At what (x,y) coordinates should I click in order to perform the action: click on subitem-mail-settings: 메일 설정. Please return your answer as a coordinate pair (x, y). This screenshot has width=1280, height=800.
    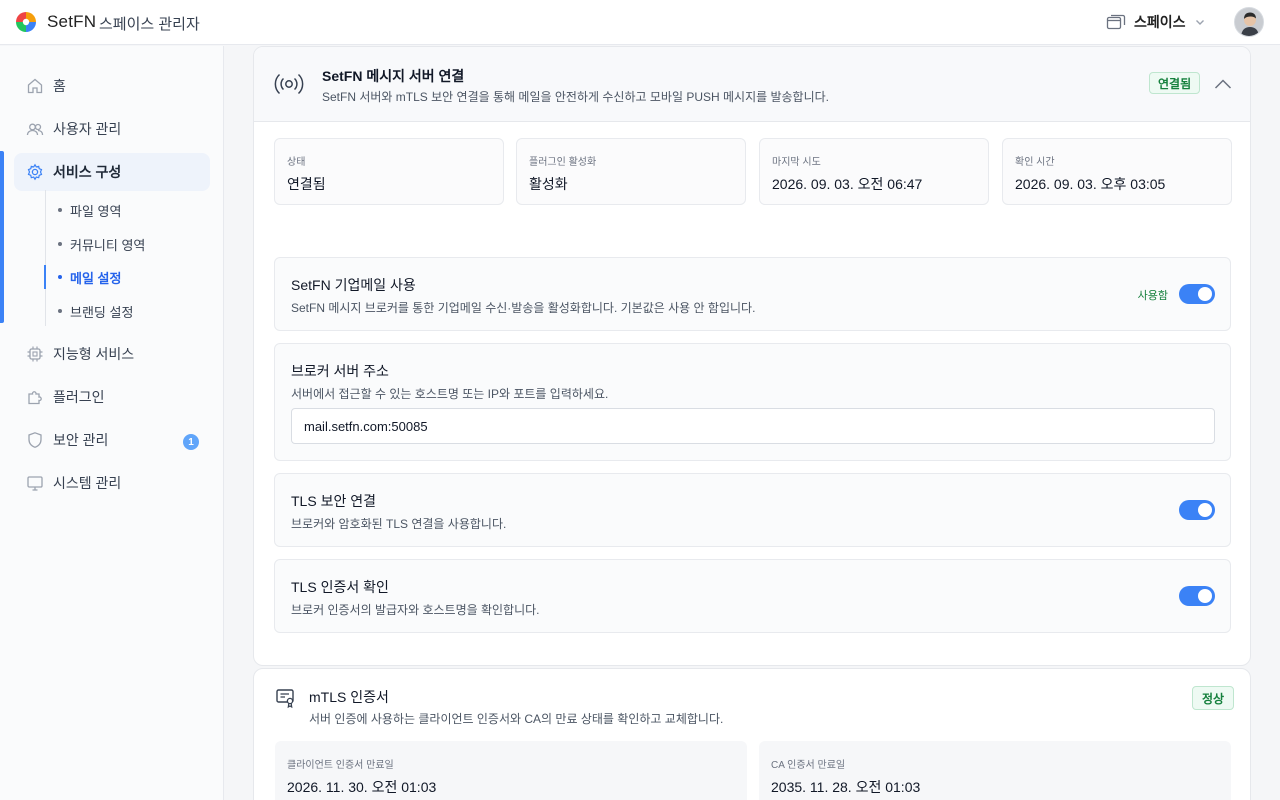
    Looking at the image, I should click on (89, 277).